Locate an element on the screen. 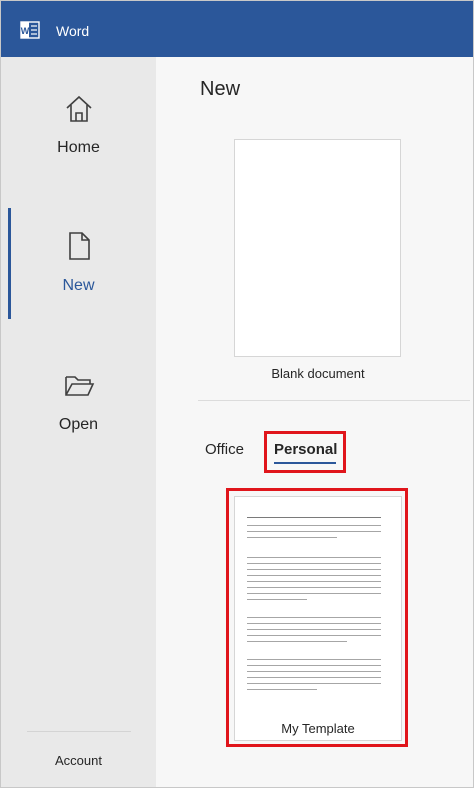 This screenshot has width=474, height=788. page-title: New is located at coordinates (220, 89).